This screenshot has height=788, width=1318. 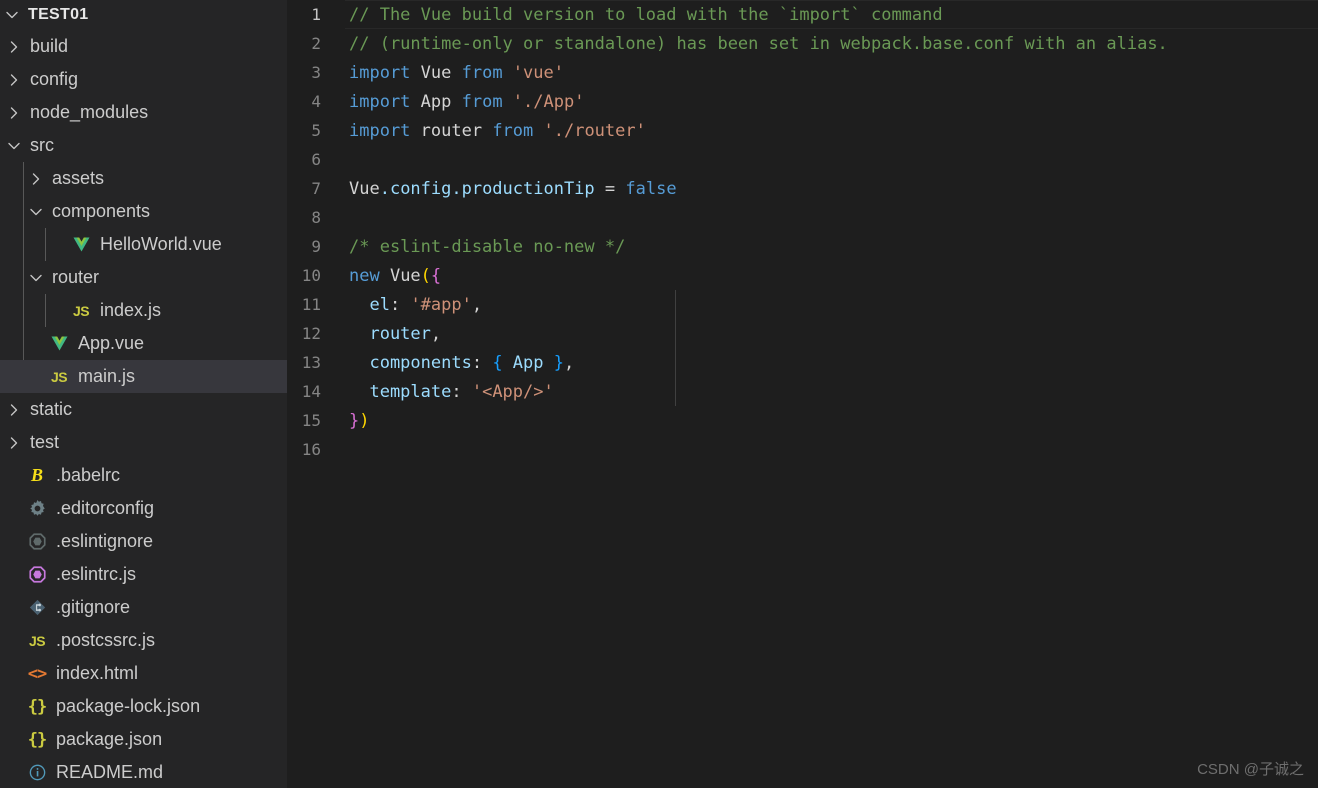 I want to click on code-text: template: '<App/>', so click(x=831, y=391).